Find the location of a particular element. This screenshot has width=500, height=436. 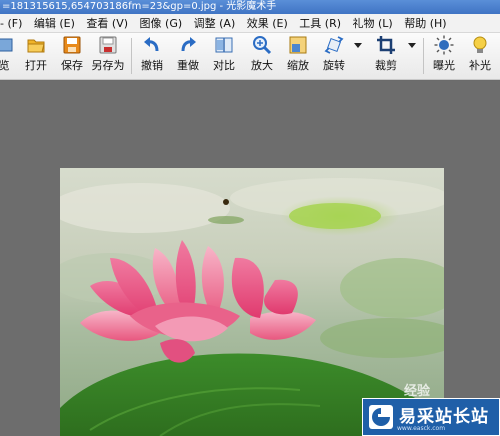

redo-button: 重做 is located at coordinates (188, 56).